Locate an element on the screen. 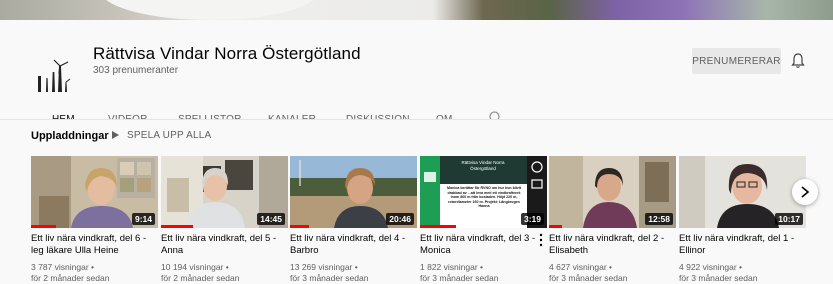 This screenshot has width=833, height=284. section-title: Uppladdningar is located at coordinates (70, 136).